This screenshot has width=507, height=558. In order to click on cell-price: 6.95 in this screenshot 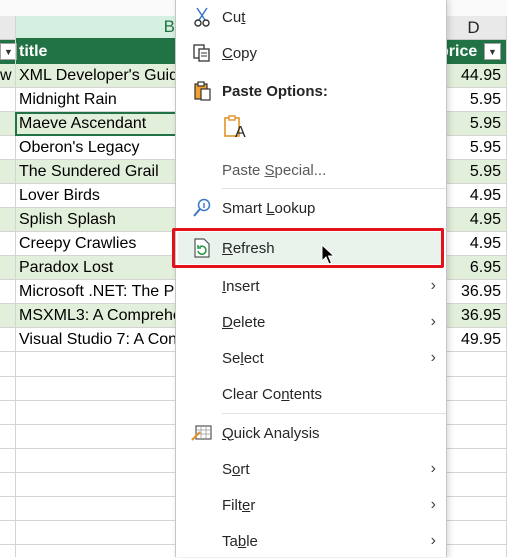, I will do `click(473, 268)`.